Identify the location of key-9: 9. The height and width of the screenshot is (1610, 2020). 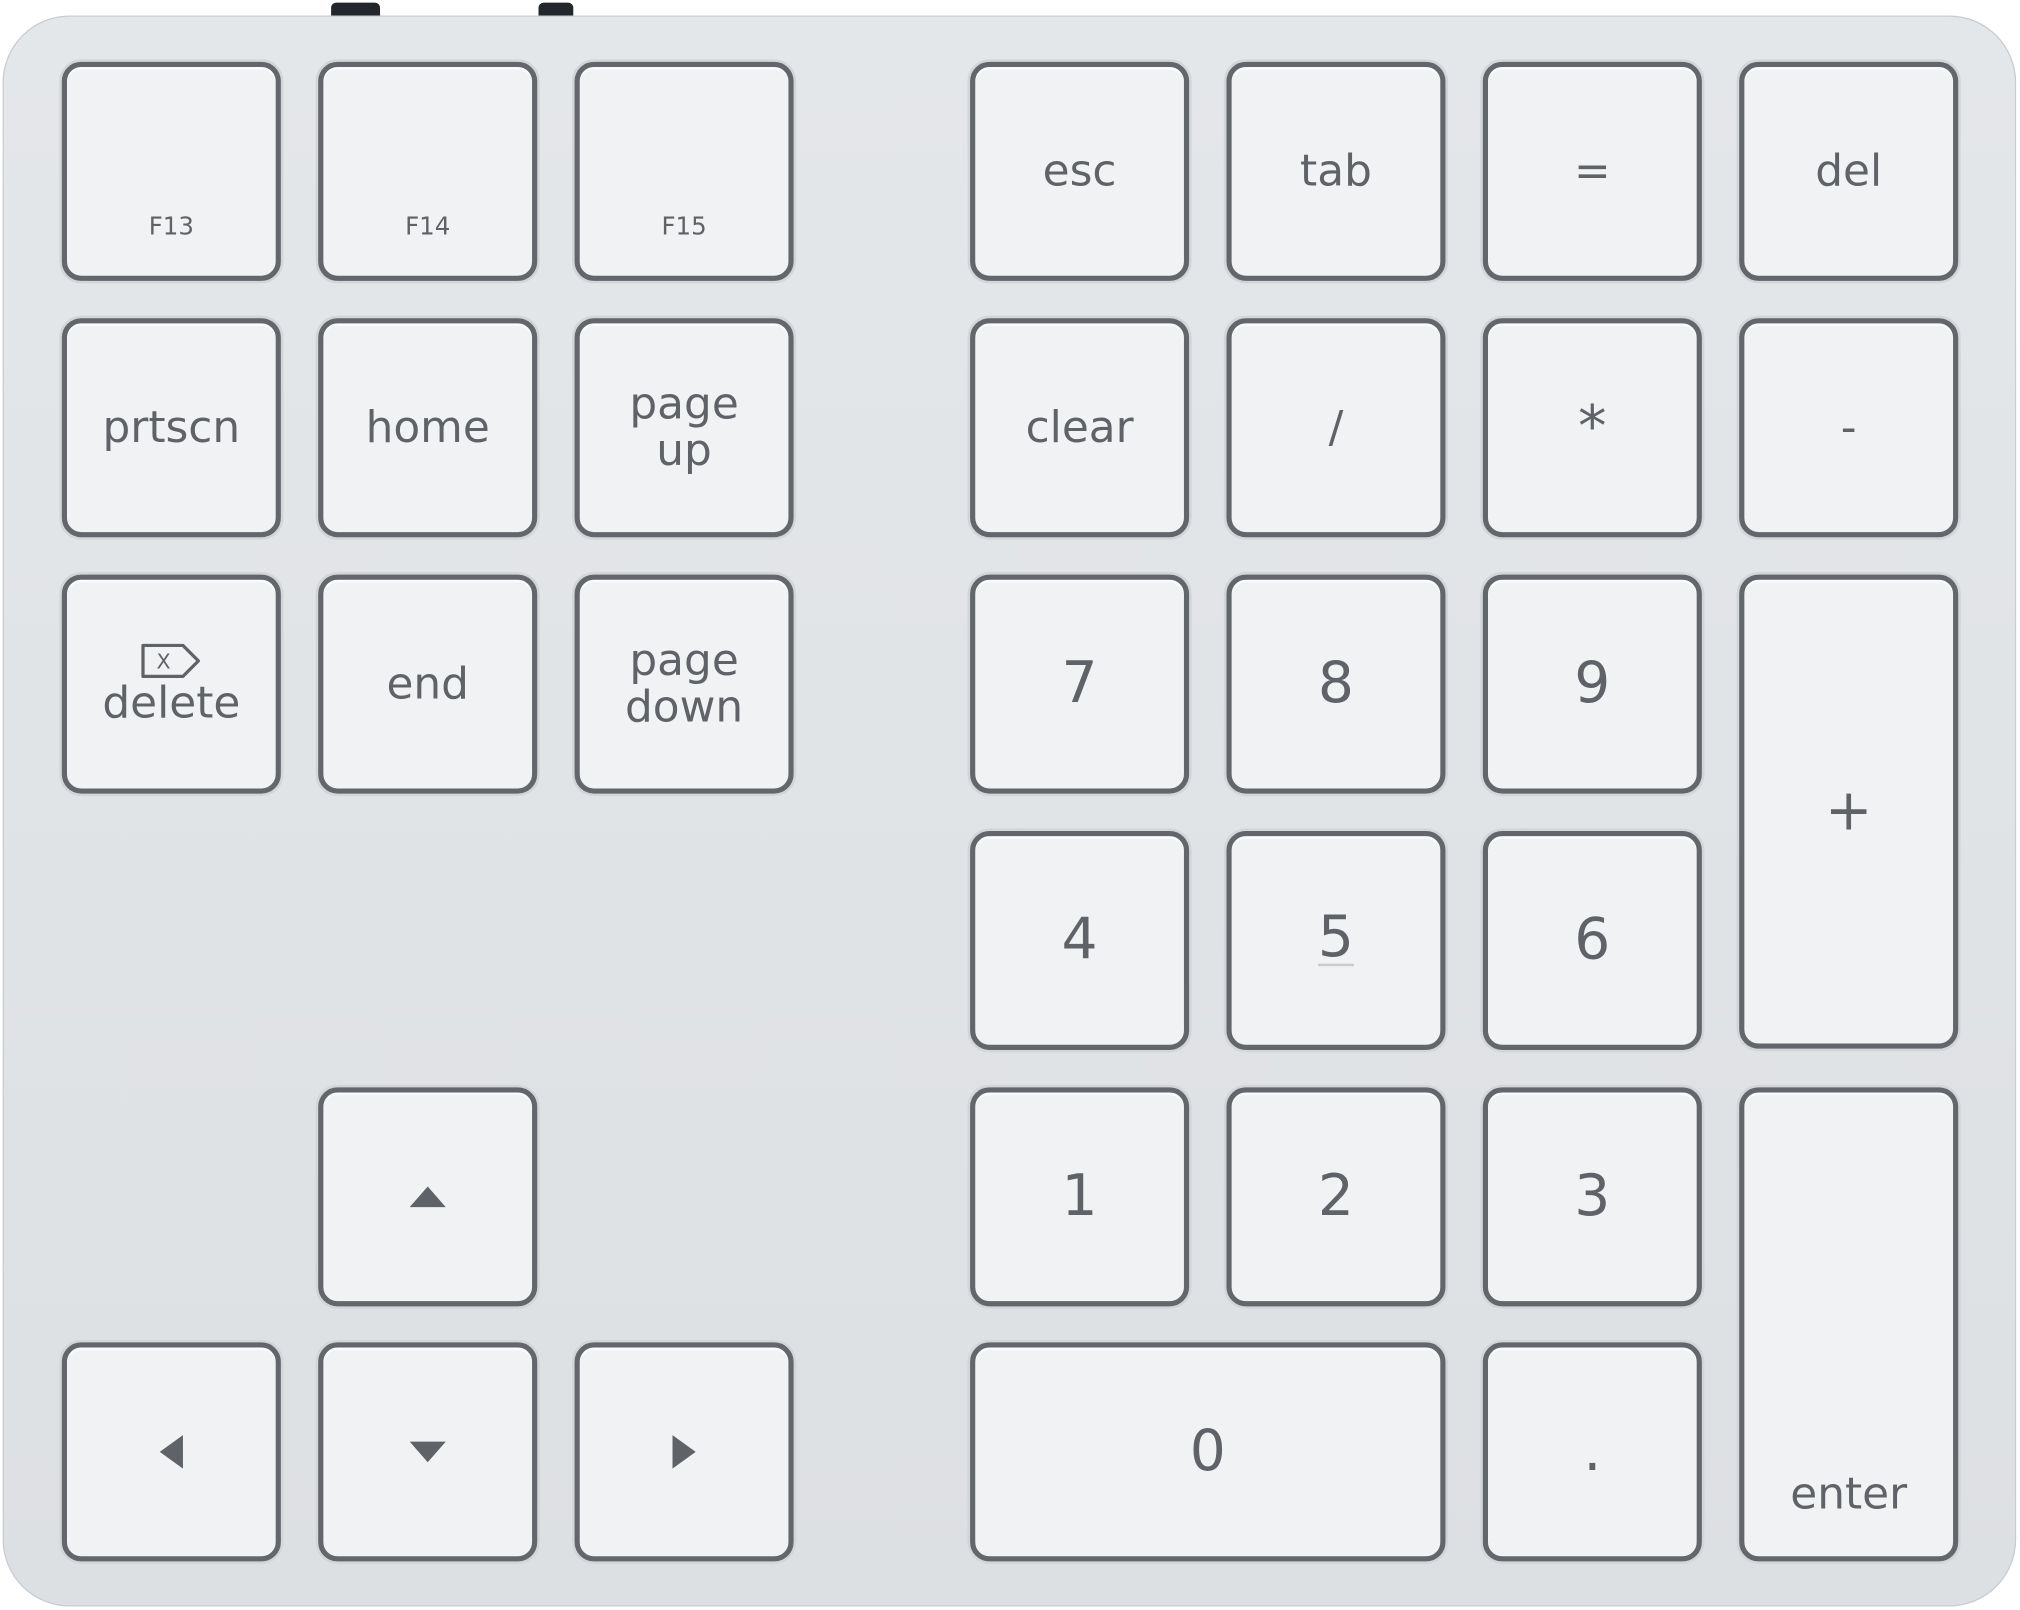
(1592, 684).